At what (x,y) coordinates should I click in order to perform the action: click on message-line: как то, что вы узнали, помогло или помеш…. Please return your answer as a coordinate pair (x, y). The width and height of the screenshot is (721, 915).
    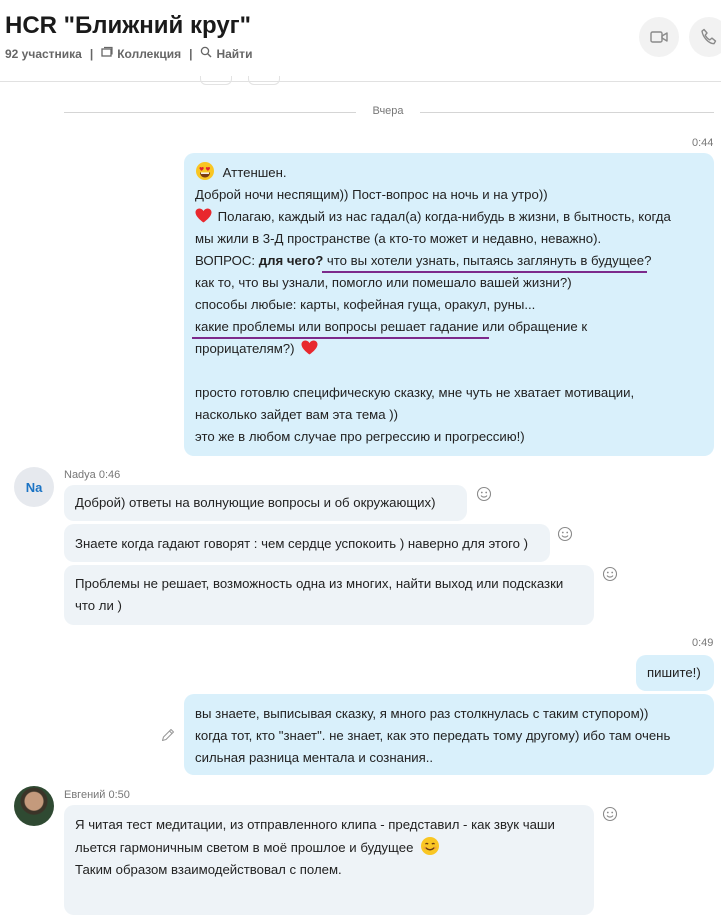
    Looking at the image, I should click on (383, 282).